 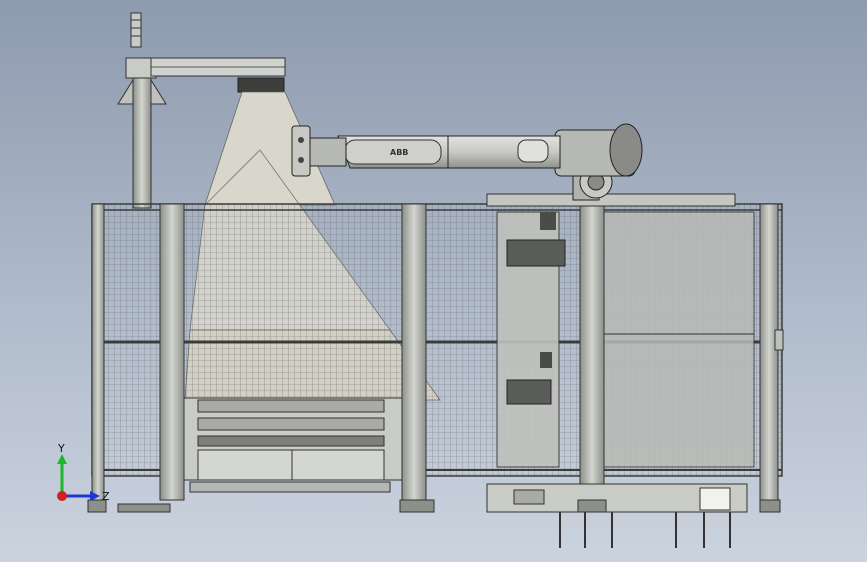 What do you see at coordinates (62, 459) in the screenshot?
I see `y-axis-head` at bounding box center [62, 459].